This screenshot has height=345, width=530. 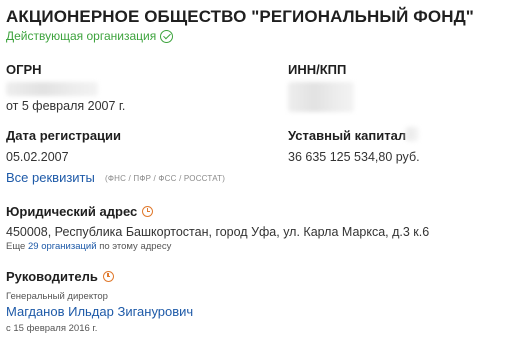 What do you see at coordinates (52, 89) in the screenshot?
I see `ogrn-value-redacted` at bounding box center [52, 89].